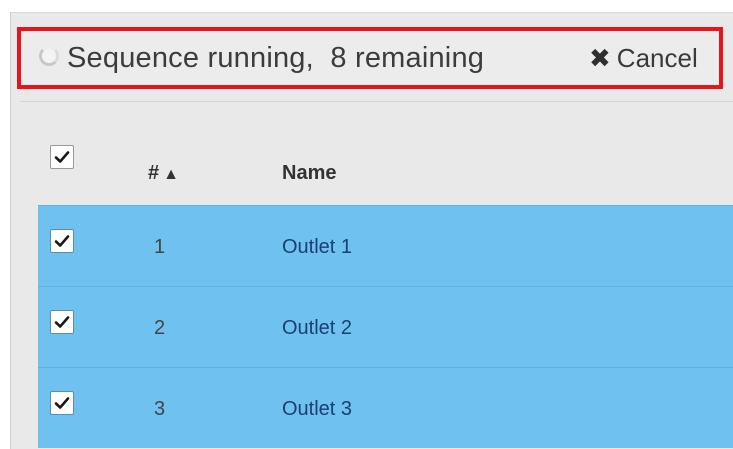 The image size is (733, 449). I want to click on select-all-checkbox, so click(62, 157).